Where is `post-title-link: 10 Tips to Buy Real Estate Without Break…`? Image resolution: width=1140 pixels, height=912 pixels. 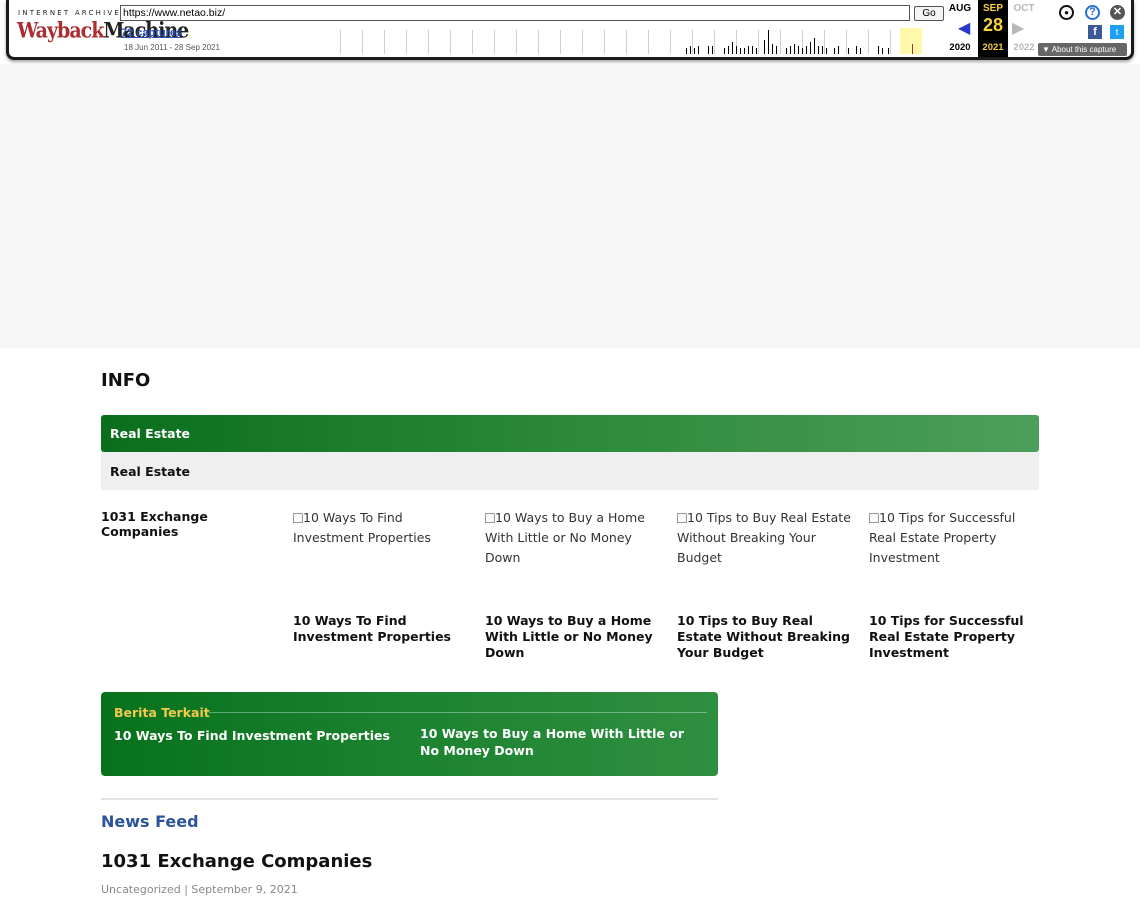 post-title-link: 10 Tips to Buy Real Estate Without Break… is located at coordinates (764, 637).